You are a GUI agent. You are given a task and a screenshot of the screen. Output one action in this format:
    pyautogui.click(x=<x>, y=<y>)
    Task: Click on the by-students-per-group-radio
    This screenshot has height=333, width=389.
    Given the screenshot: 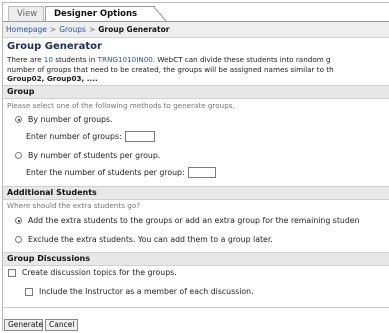 What is the action you would take?
    pyautogui.click(x=18, y=155)
    